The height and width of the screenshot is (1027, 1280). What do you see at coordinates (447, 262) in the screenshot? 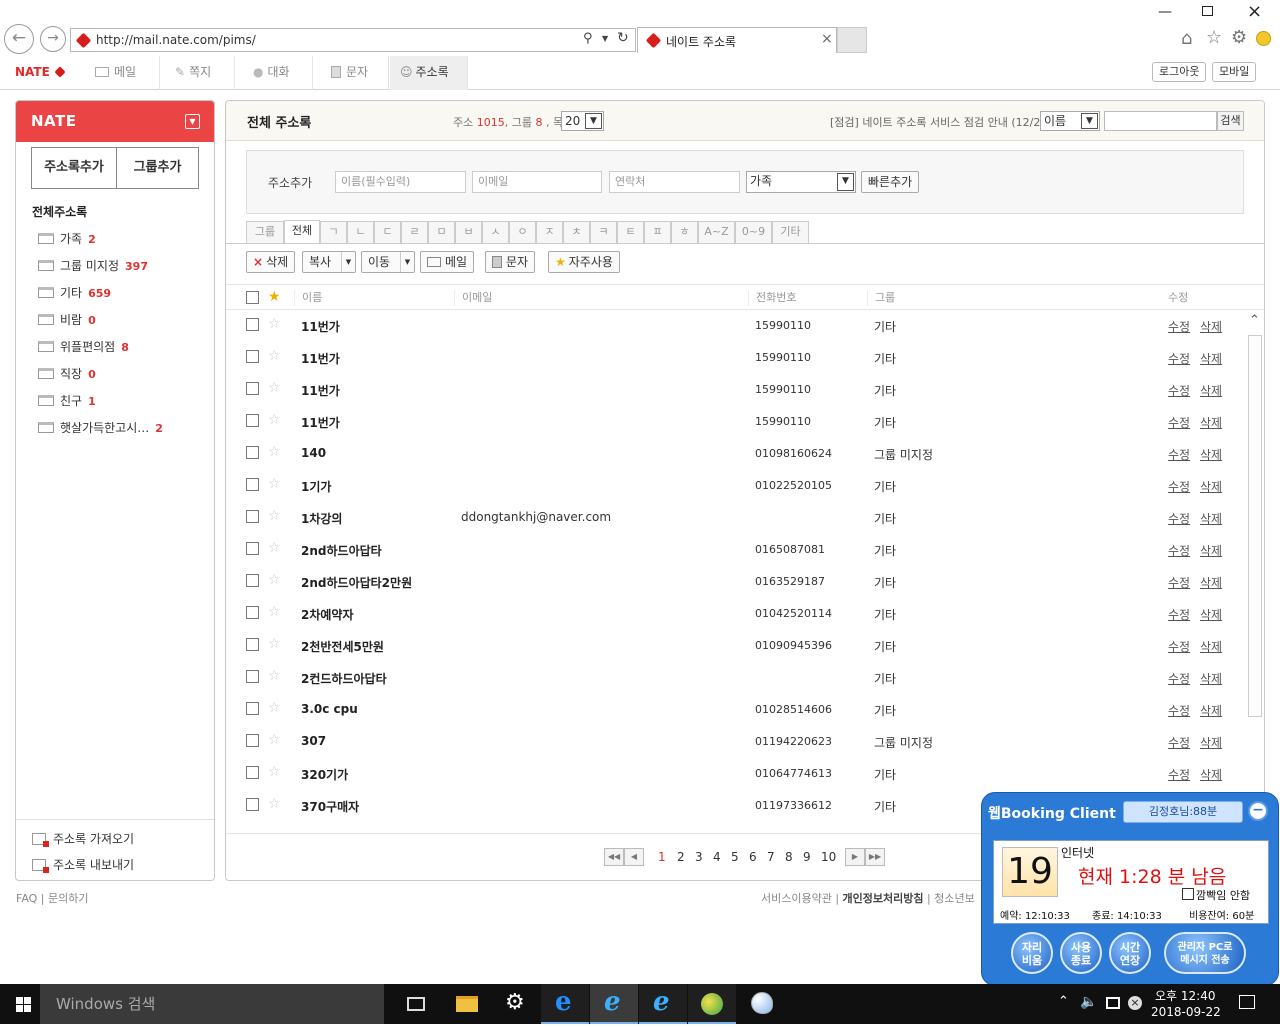
I see `mail-button: 메일` at bounding box center [447, 262].